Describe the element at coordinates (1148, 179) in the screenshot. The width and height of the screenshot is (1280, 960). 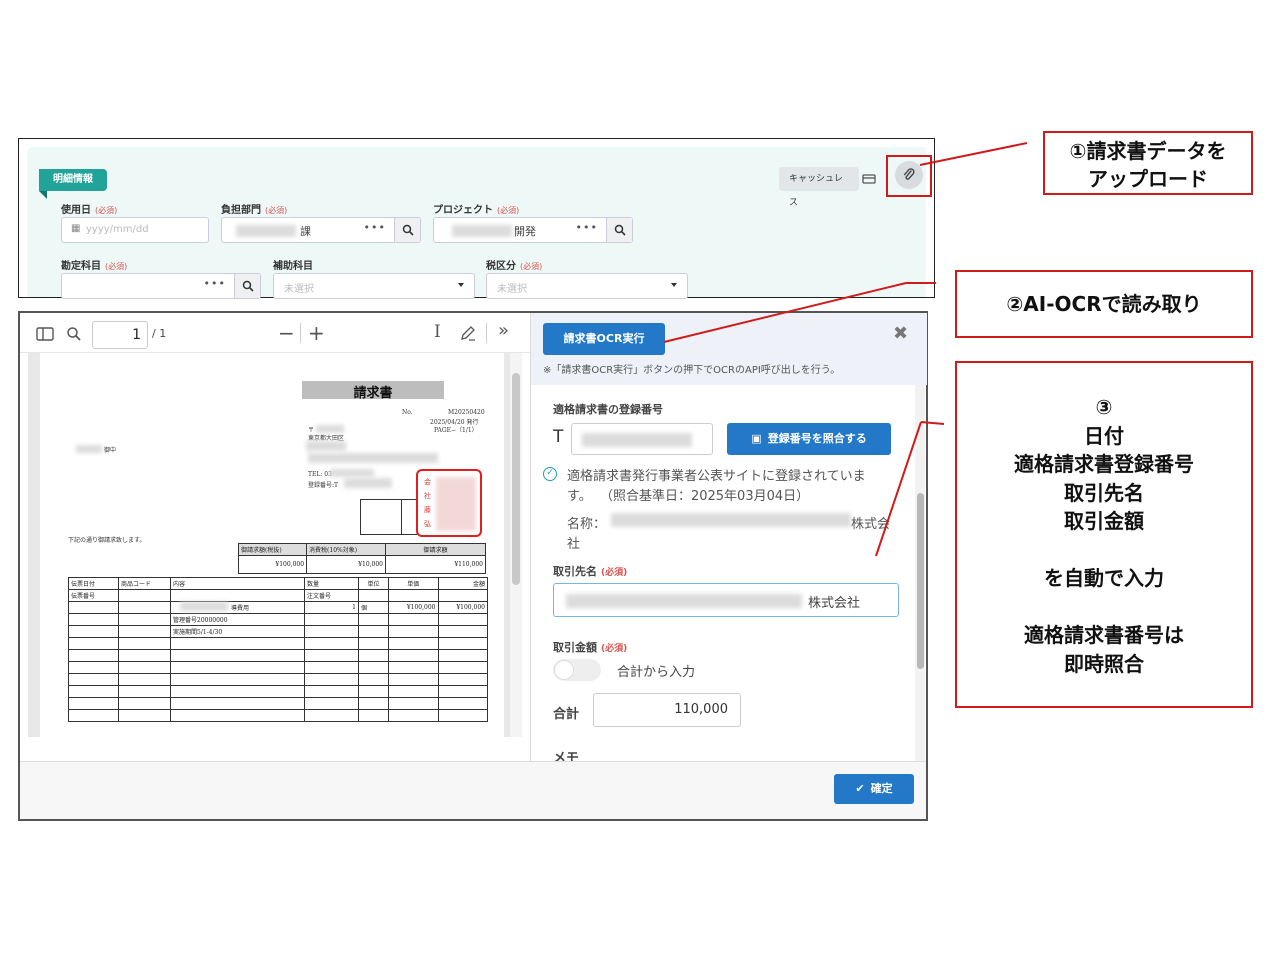
I see `annotation-text: アップロード` at that location.